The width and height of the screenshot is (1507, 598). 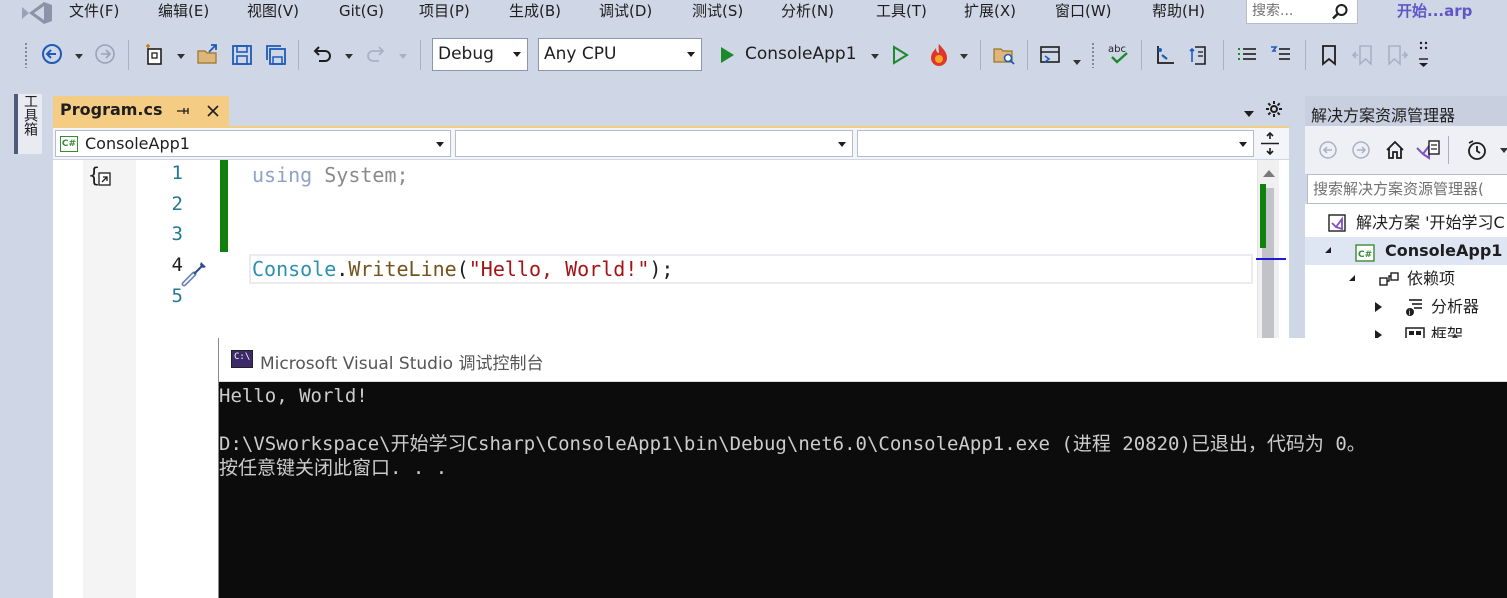 What do you see at coordinates (94, 12) in the screenshot?
I see `menu-file: 文件(F)` at bounding box center [94, 12].